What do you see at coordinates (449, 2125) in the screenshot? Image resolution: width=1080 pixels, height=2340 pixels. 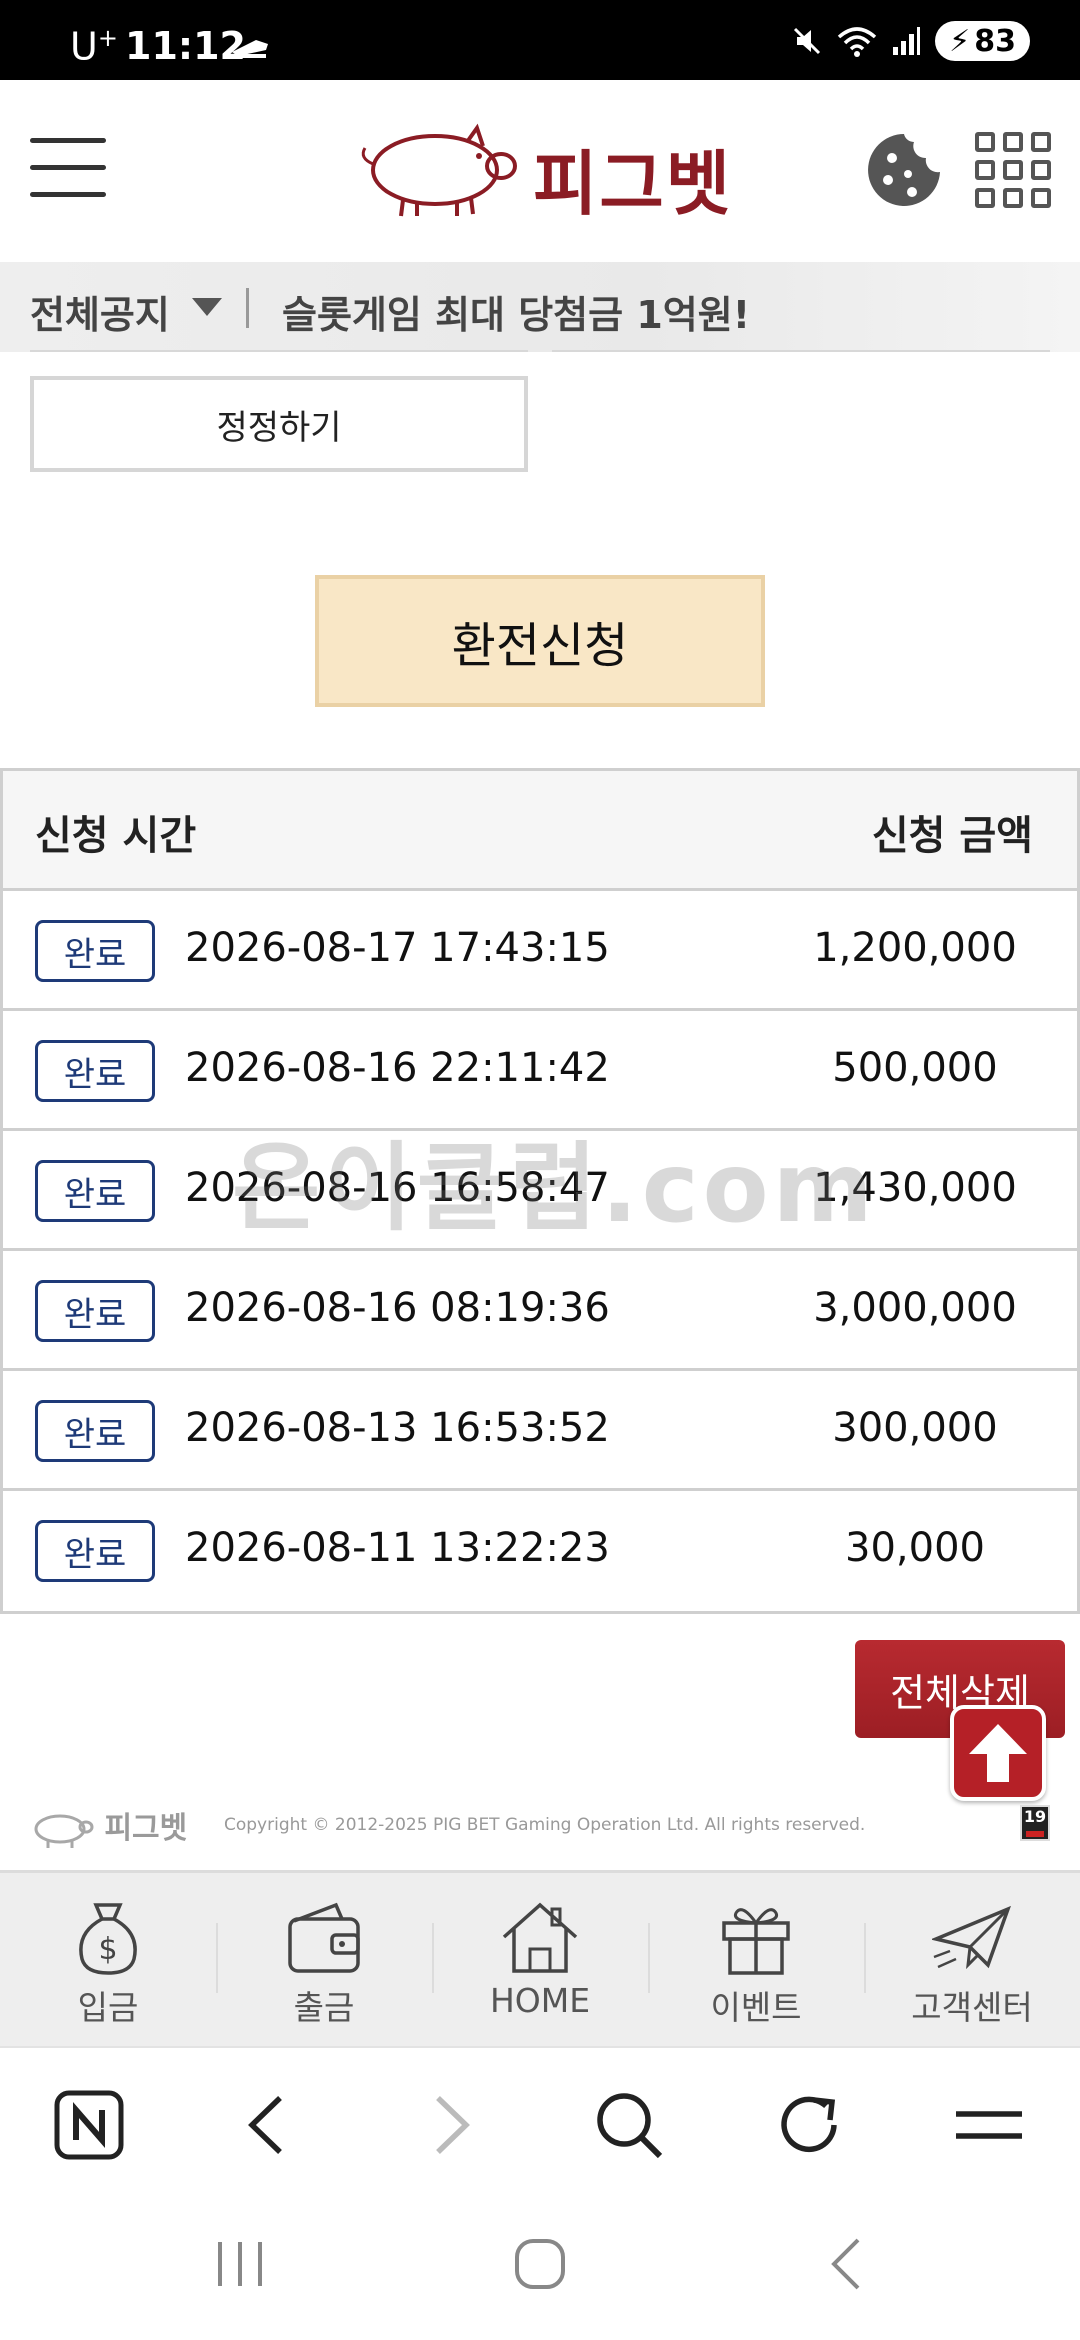 I see `forward-icon` at bounding box center [449, 2125].